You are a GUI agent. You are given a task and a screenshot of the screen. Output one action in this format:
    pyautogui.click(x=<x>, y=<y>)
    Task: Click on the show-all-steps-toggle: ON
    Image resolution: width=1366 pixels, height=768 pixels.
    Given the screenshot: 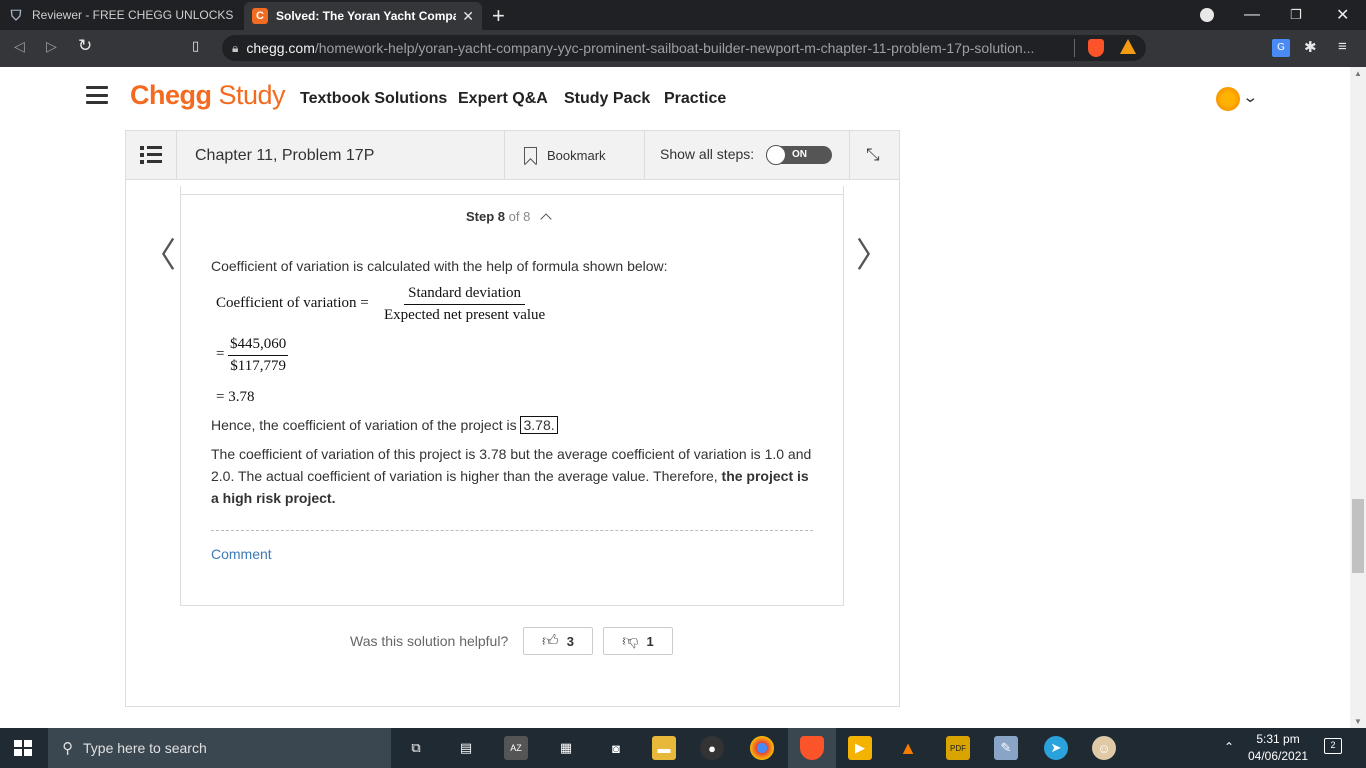 What is the action you would take?
    pyautogui.click(x=799, y=155)
    